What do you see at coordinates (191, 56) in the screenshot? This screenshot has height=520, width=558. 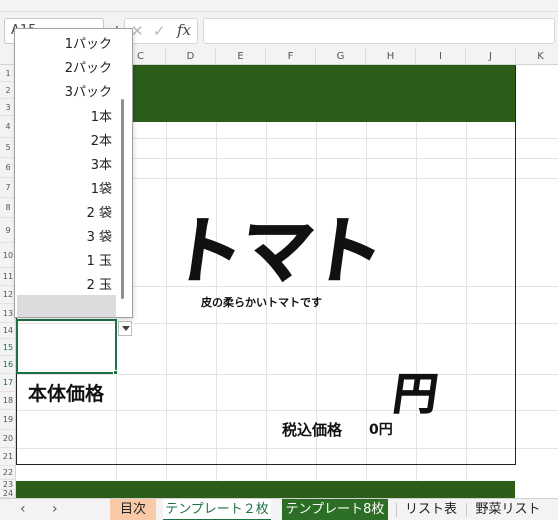 I see `col-header-d: D` at bounding box center [191, 56].